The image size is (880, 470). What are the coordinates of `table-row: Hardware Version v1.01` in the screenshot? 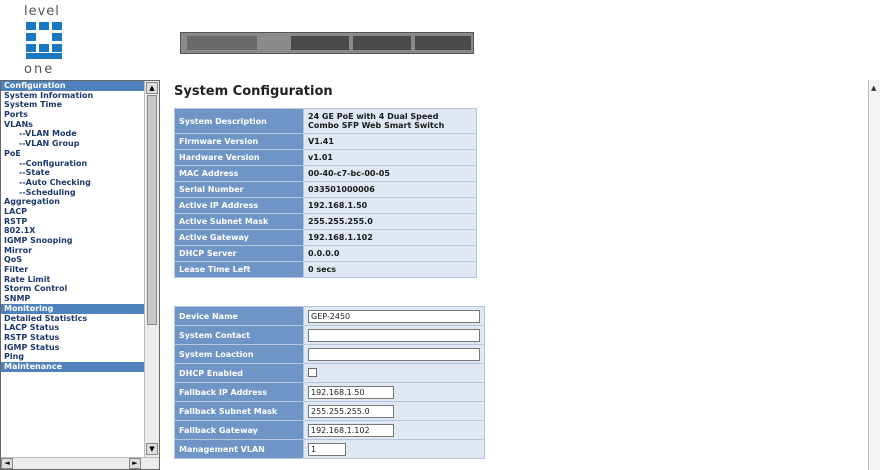 It's located at (325, 157).